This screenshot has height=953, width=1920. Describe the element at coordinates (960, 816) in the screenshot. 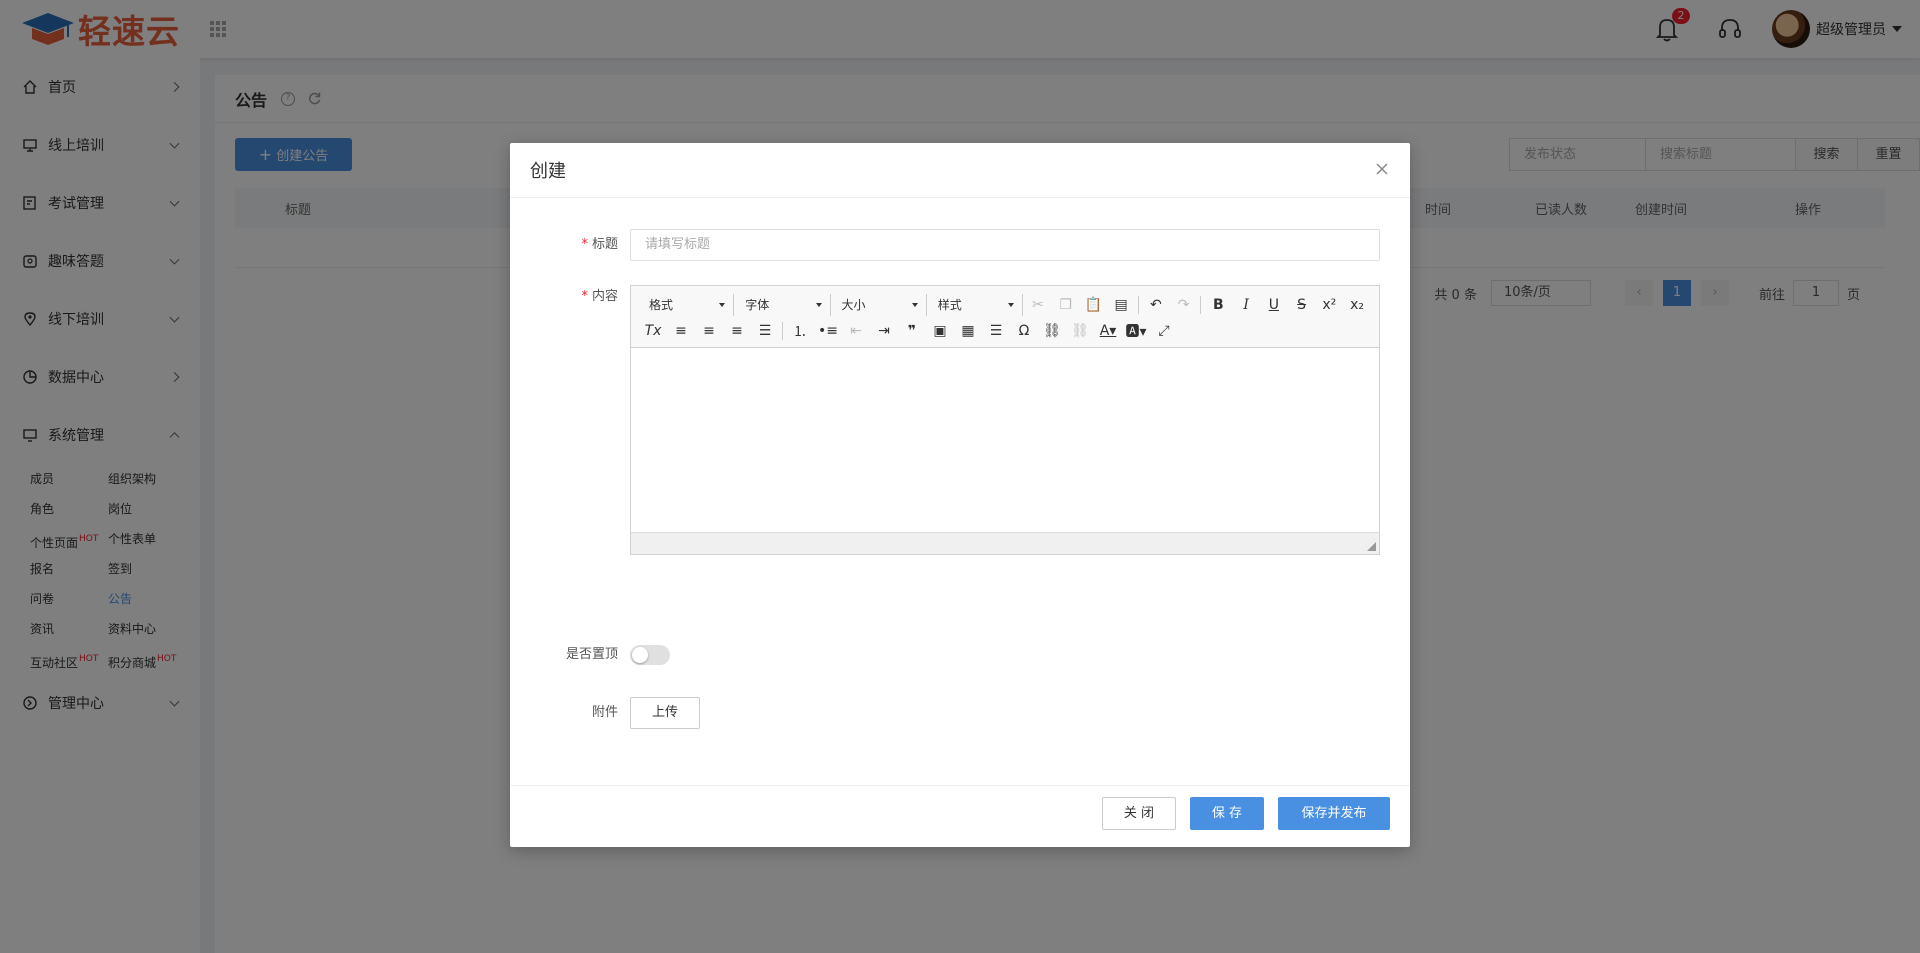

I see `dialog-footer: 关 闭 保 存 保存并发布` at that location.